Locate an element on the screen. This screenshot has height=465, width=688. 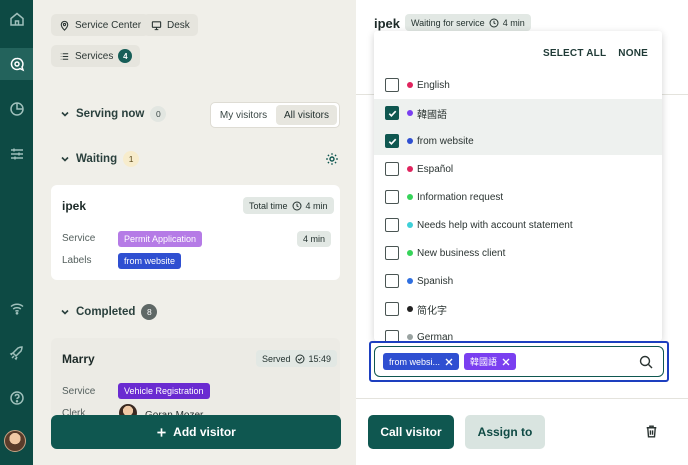
waiting-count: 1 is located at coordinates (131, 159).